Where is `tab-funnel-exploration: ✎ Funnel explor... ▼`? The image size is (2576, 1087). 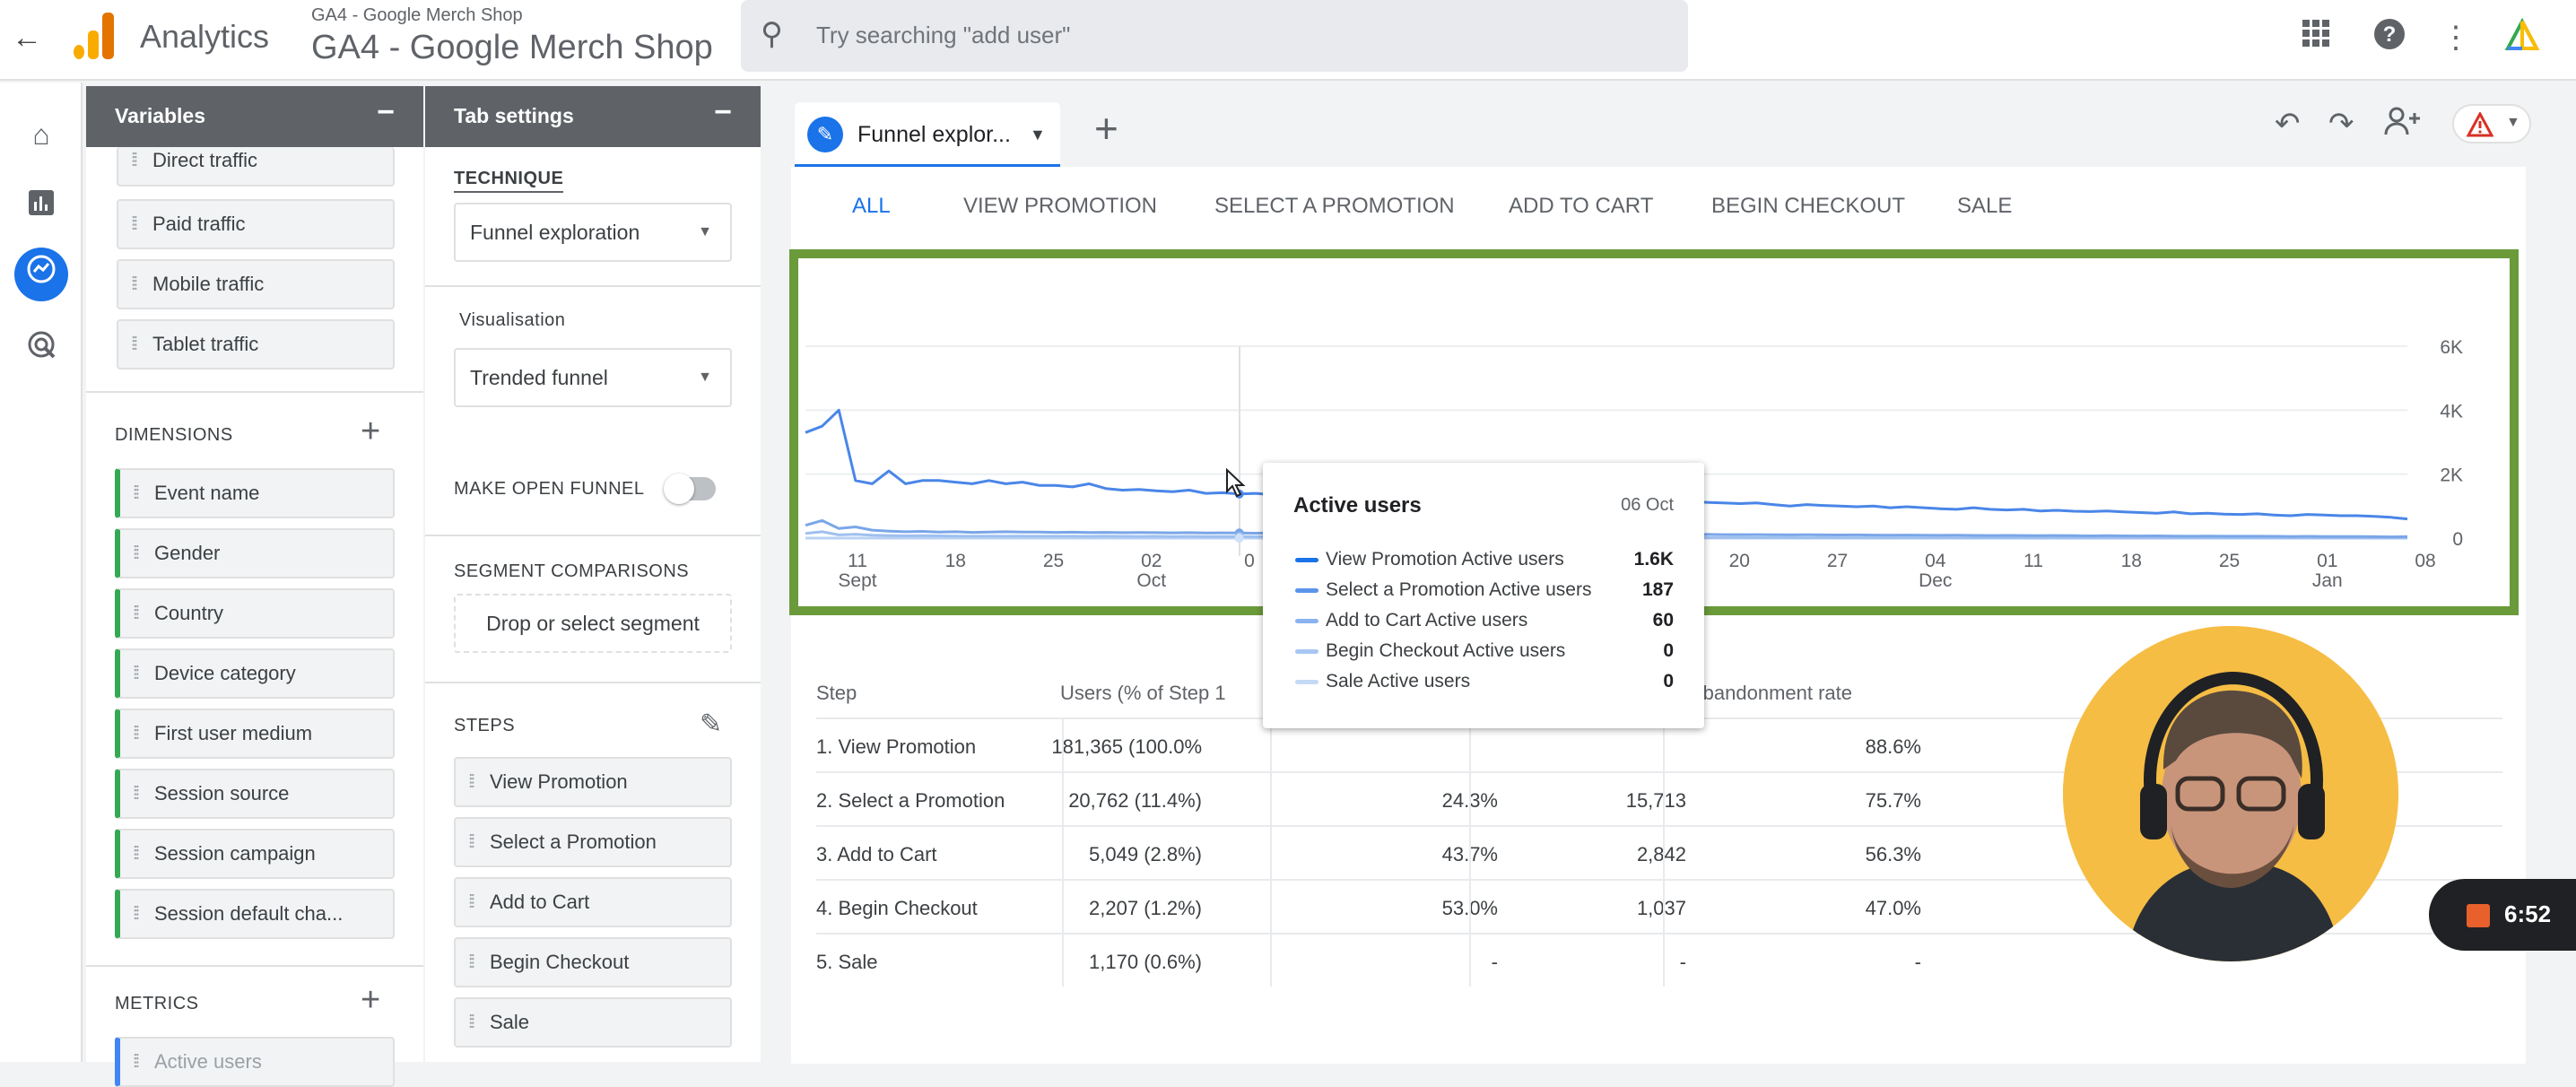 tab-funnel-exploration: ✎ Funnel explor... ▼ is located at coordinates (927, 134).